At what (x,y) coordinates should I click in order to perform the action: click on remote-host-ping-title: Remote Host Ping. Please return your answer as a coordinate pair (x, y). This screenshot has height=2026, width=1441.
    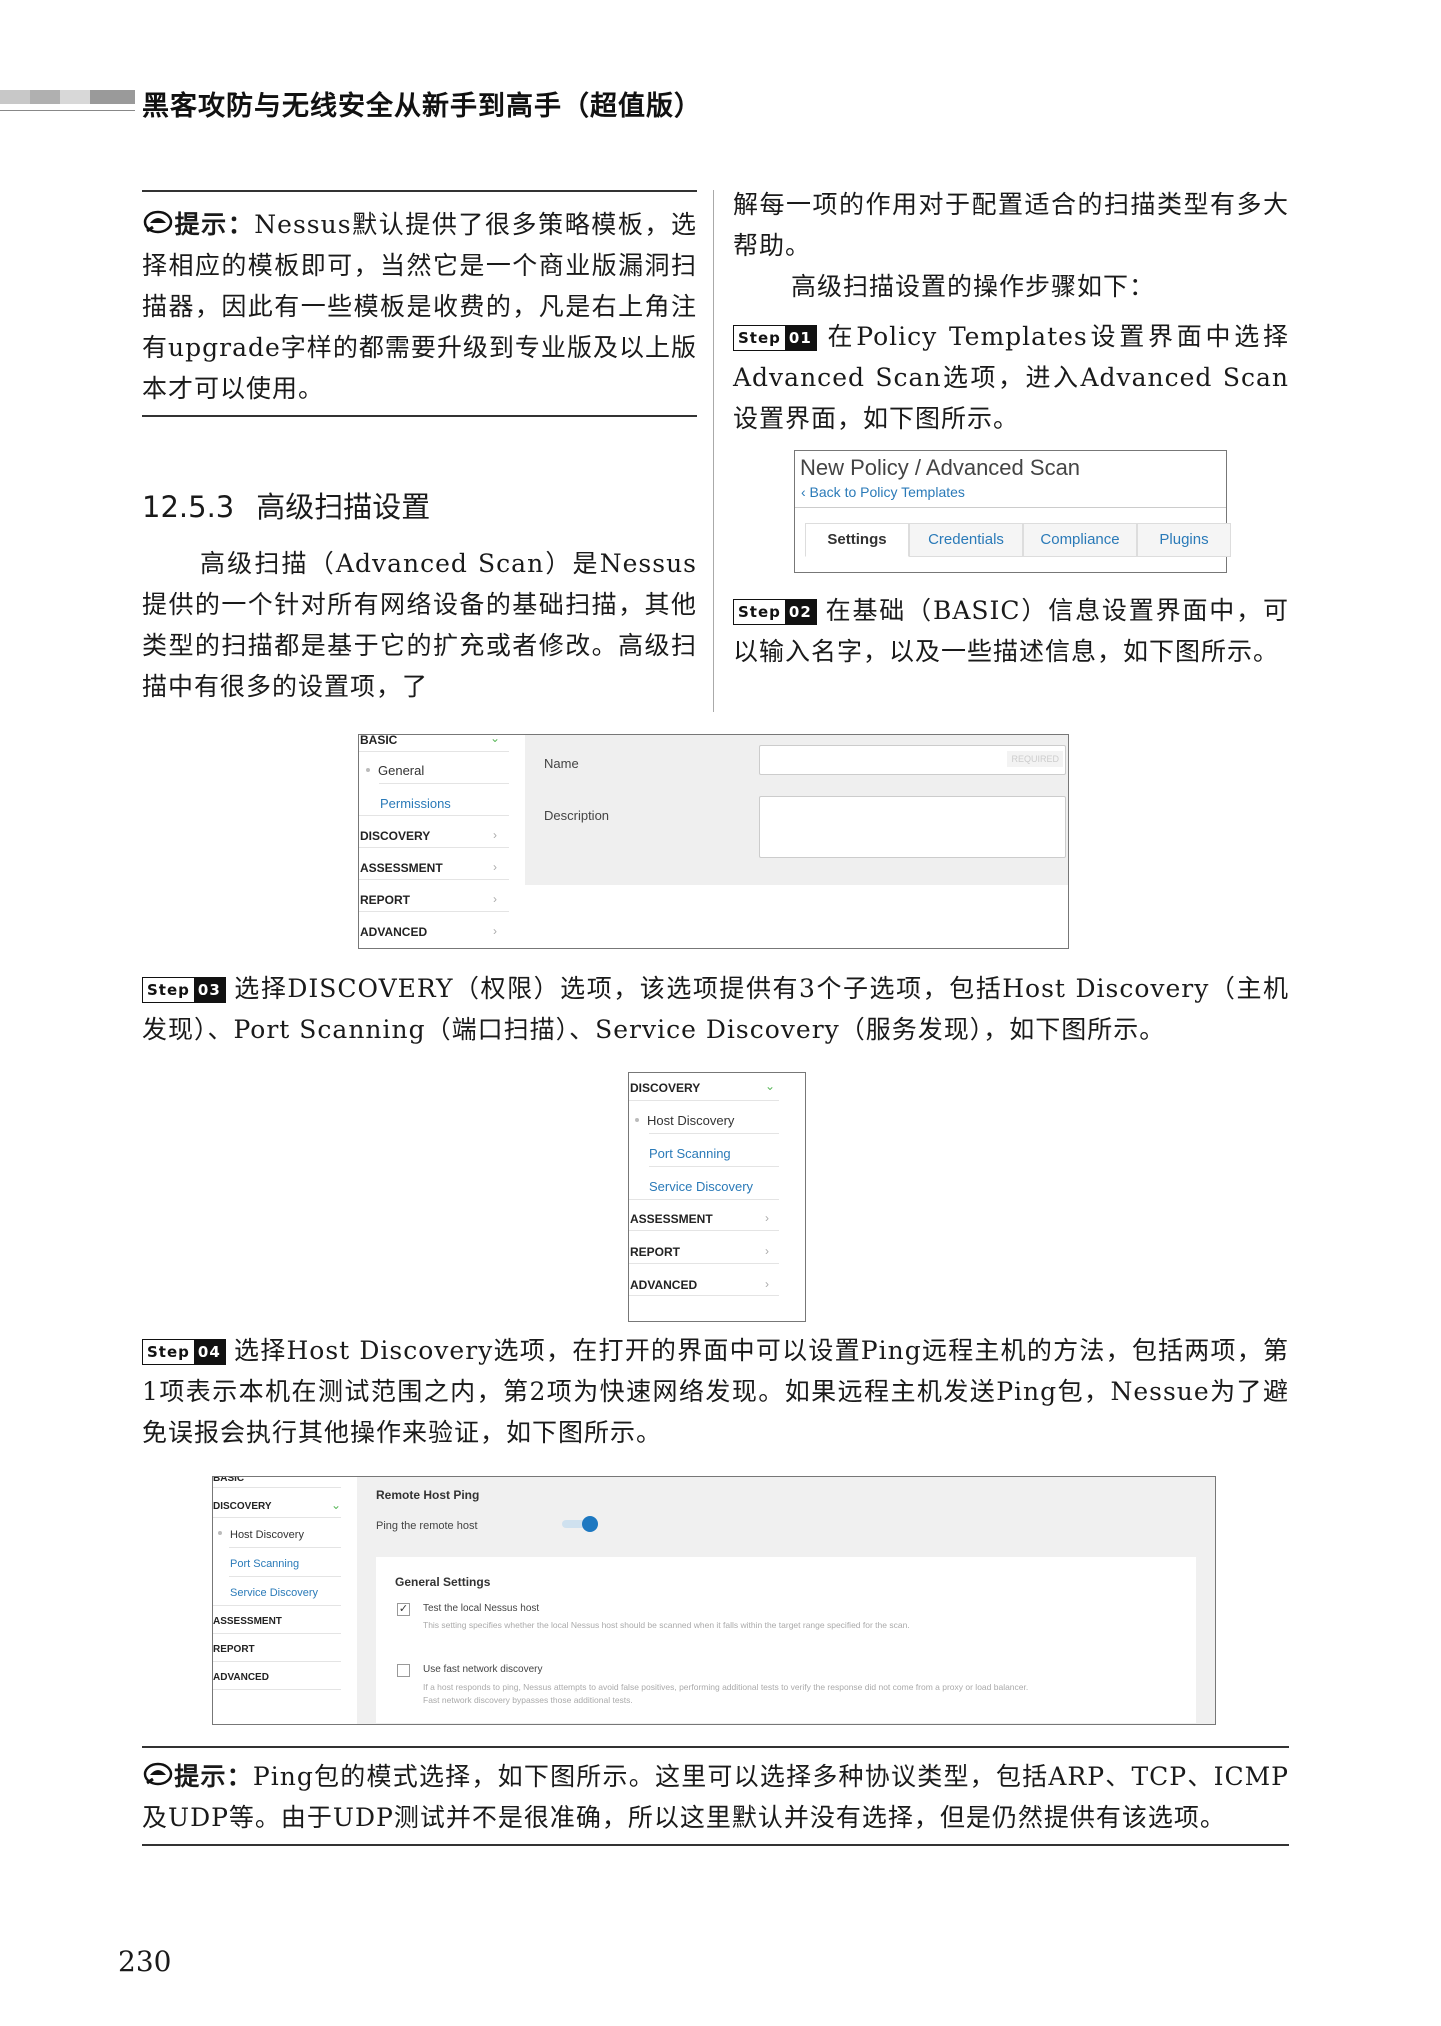
    Looking at the image, I should click on (428, 1495).